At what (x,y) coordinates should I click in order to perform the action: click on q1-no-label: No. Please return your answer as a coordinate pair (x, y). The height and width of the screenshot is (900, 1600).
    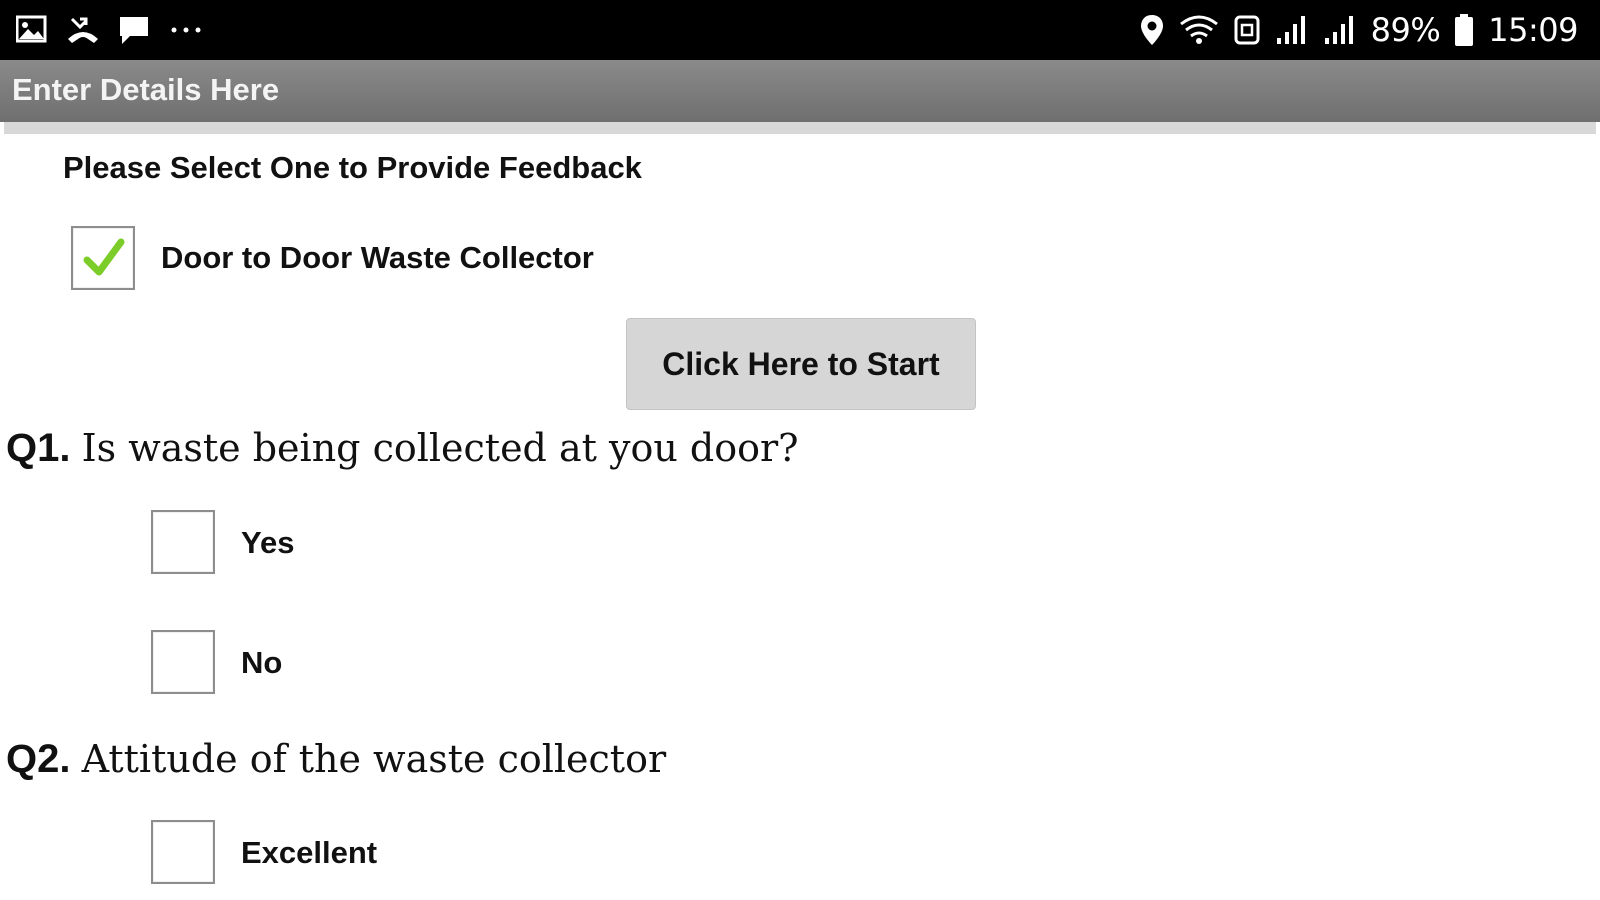
    Looking at the image, I should click on (261, 663).